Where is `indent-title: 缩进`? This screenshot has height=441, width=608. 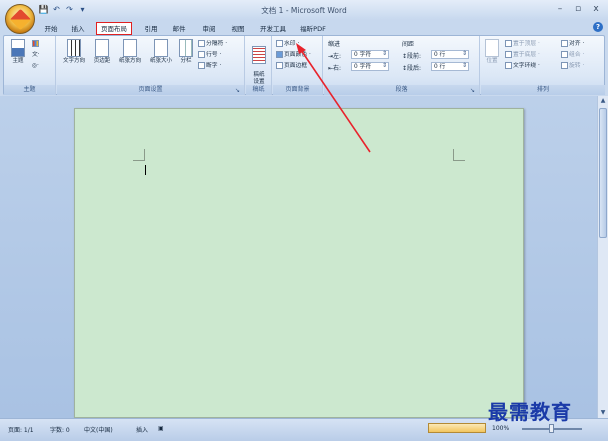 indent-title: 缩进 is located at coordinates (334, 44).